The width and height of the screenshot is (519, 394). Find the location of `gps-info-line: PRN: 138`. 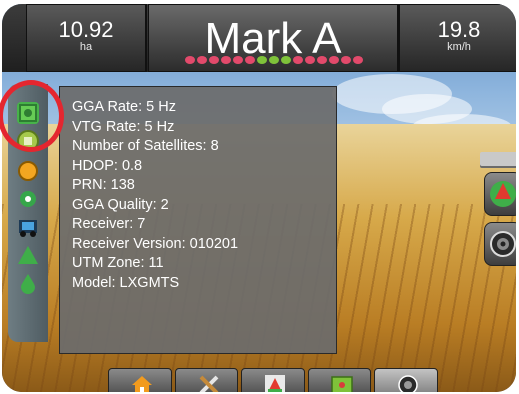

gps-info-line: PRN: 138 is located at coordinates (103, 185).